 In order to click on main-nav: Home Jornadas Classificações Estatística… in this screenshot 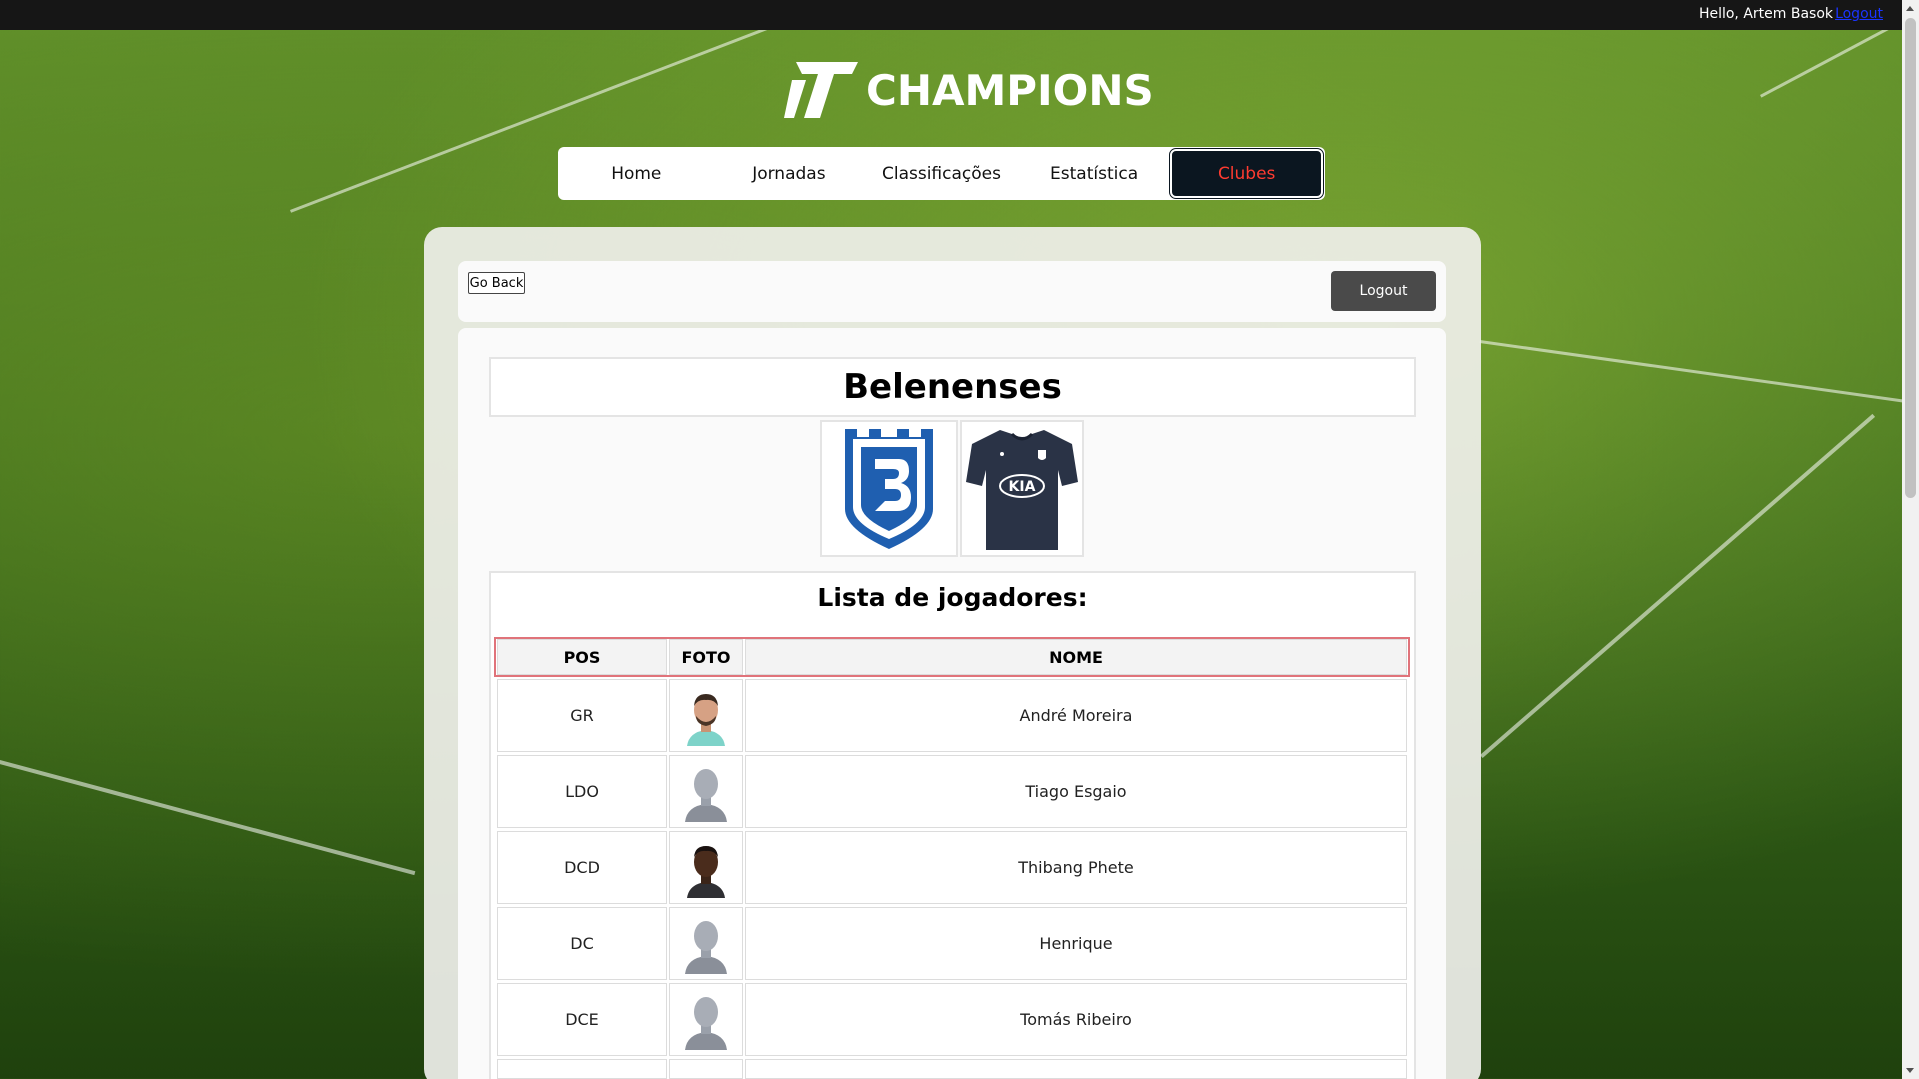, I will do `click(941, 173)`.